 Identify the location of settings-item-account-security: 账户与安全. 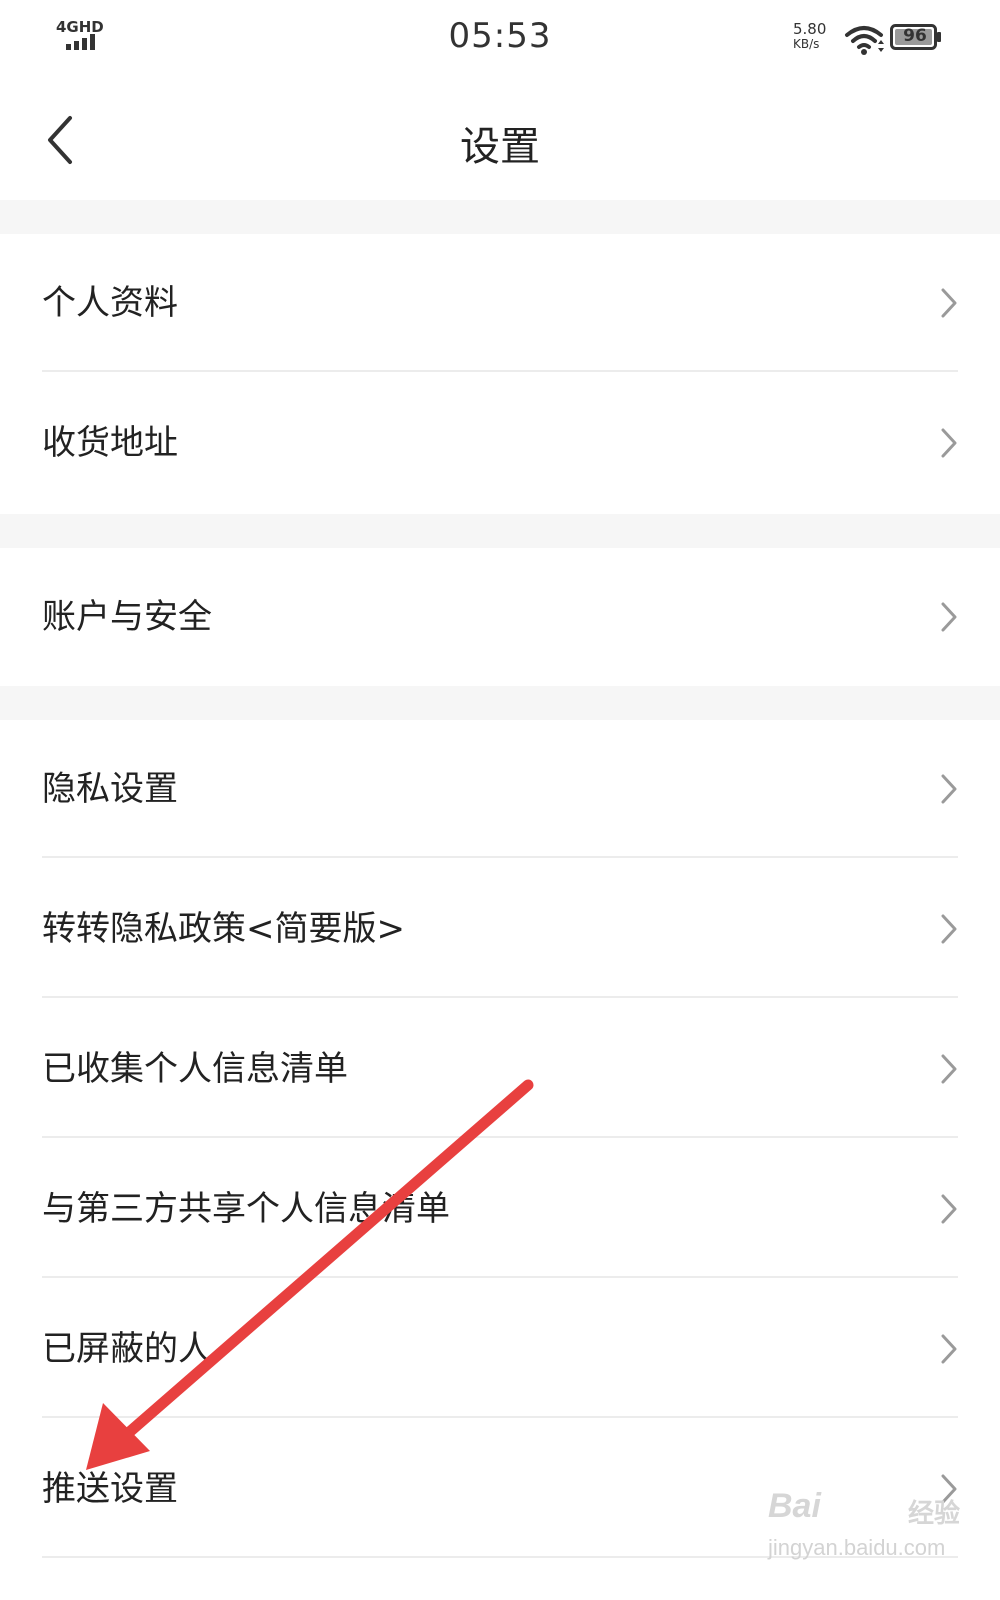
(500, 617).